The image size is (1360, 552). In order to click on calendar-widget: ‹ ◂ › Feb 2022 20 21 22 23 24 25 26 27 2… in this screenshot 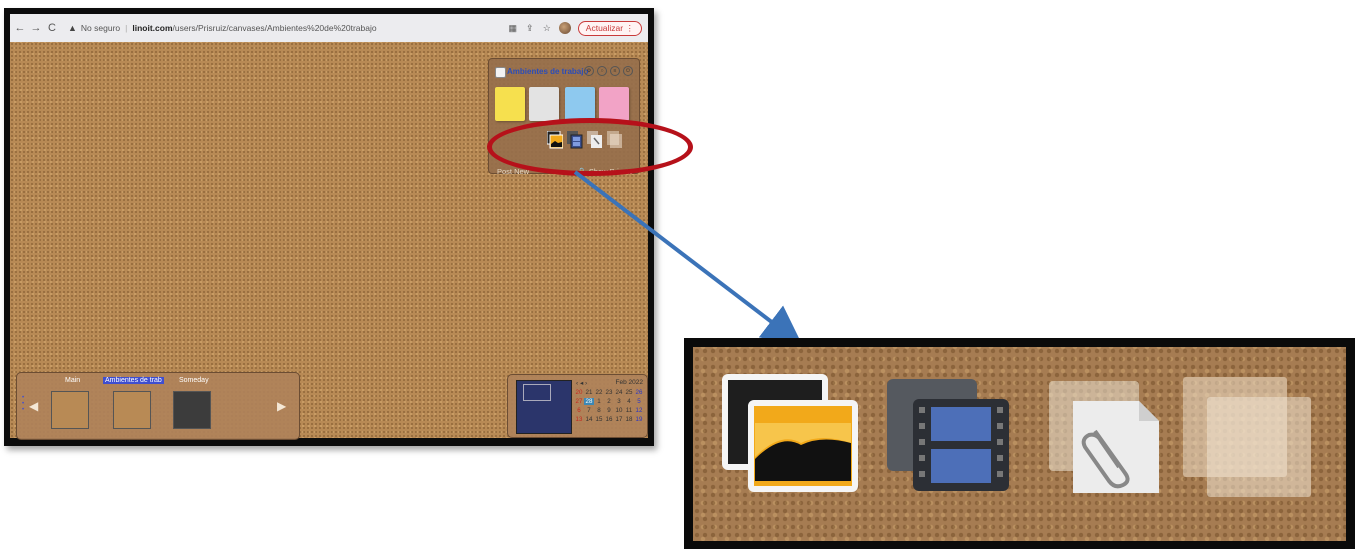, I will do `click(577, 406)`.